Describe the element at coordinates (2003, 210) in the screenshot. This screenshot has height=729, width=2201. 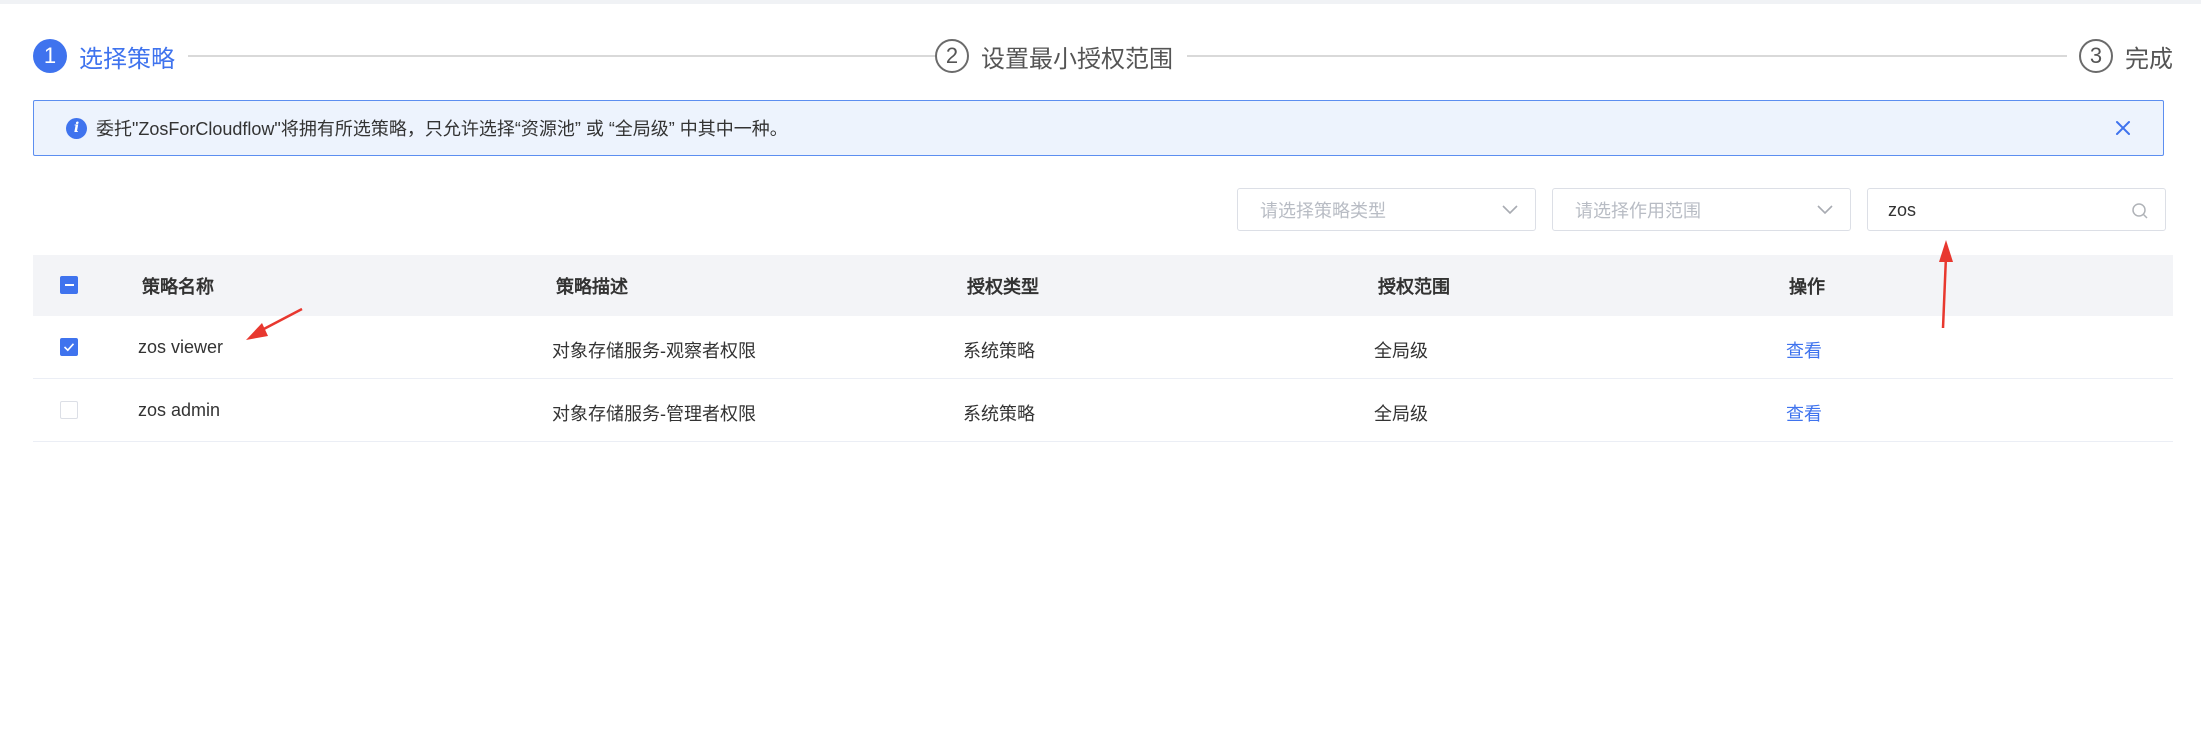
I see `search-input` at that location.